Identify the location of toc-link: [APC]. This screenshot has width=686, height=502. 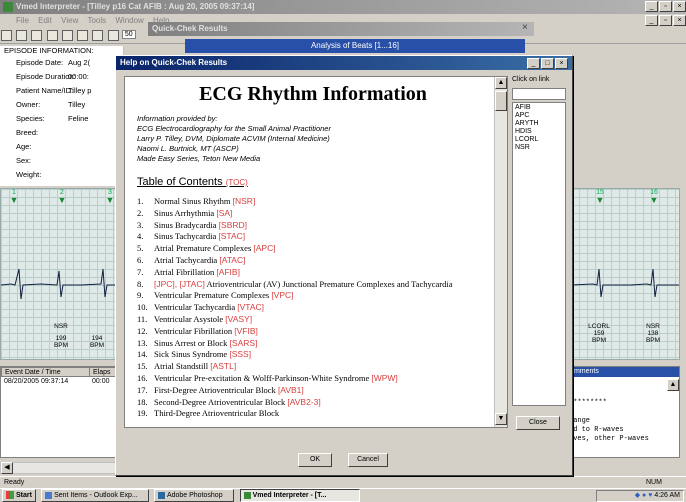
(264, 248).